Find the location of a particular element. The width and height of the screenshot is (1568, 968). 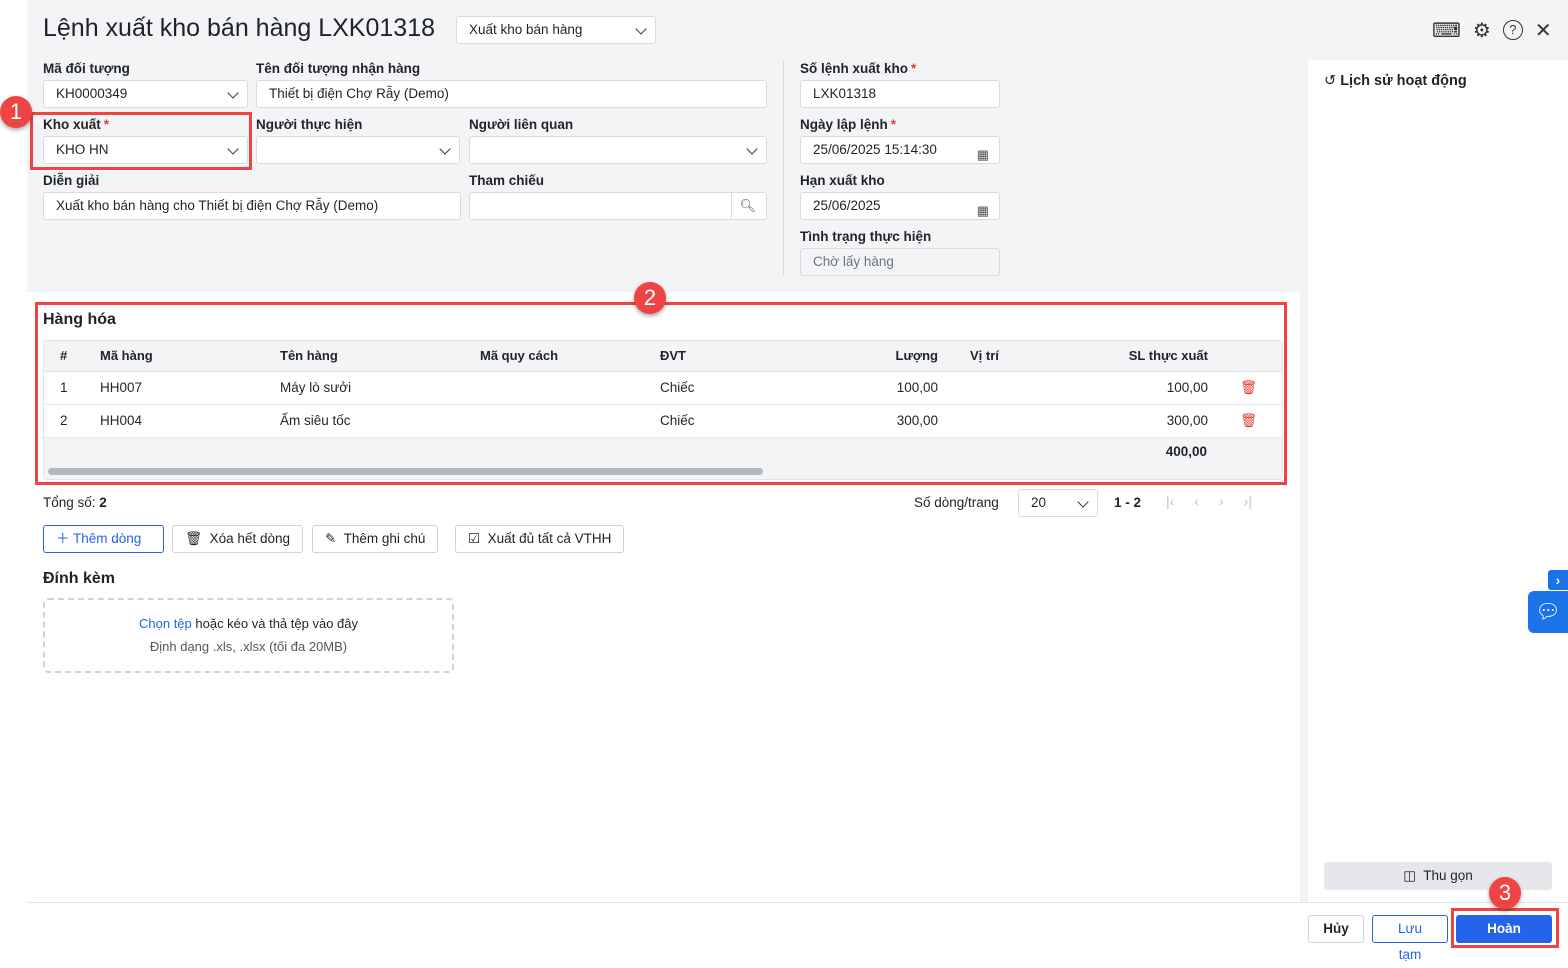

label: Hạn xuất kho is located at coordinates (842, 180).